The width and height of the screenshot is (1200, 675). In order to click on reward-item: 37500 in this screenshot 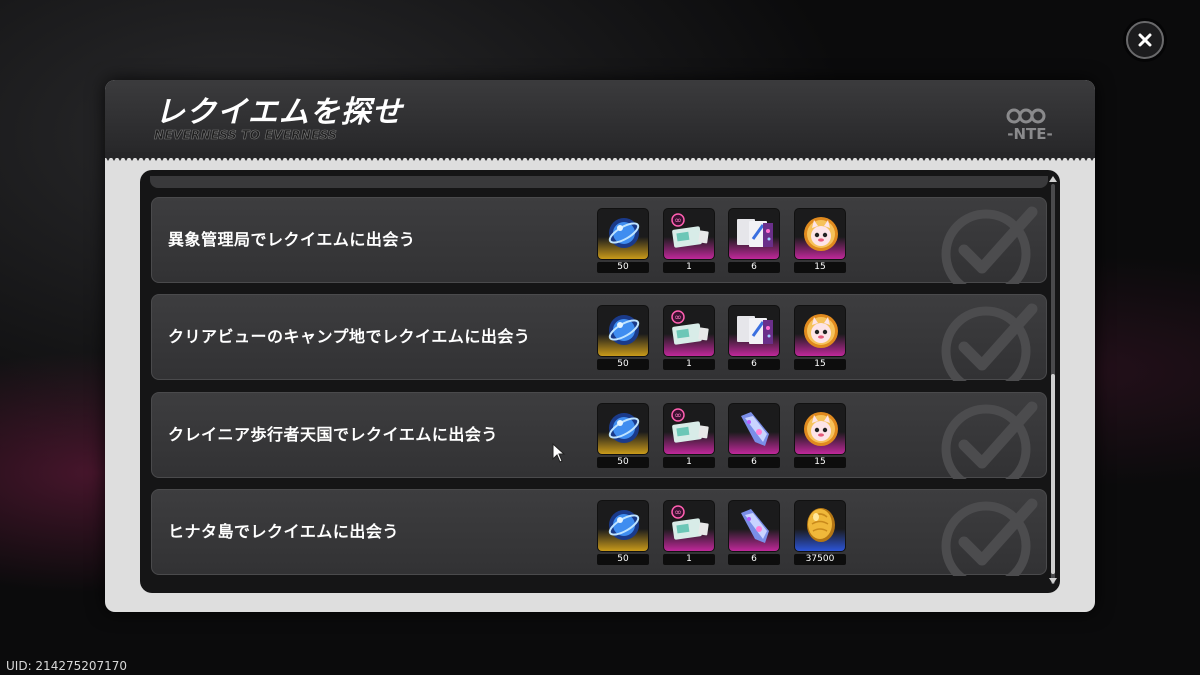, I will do `click(820, 533)`.